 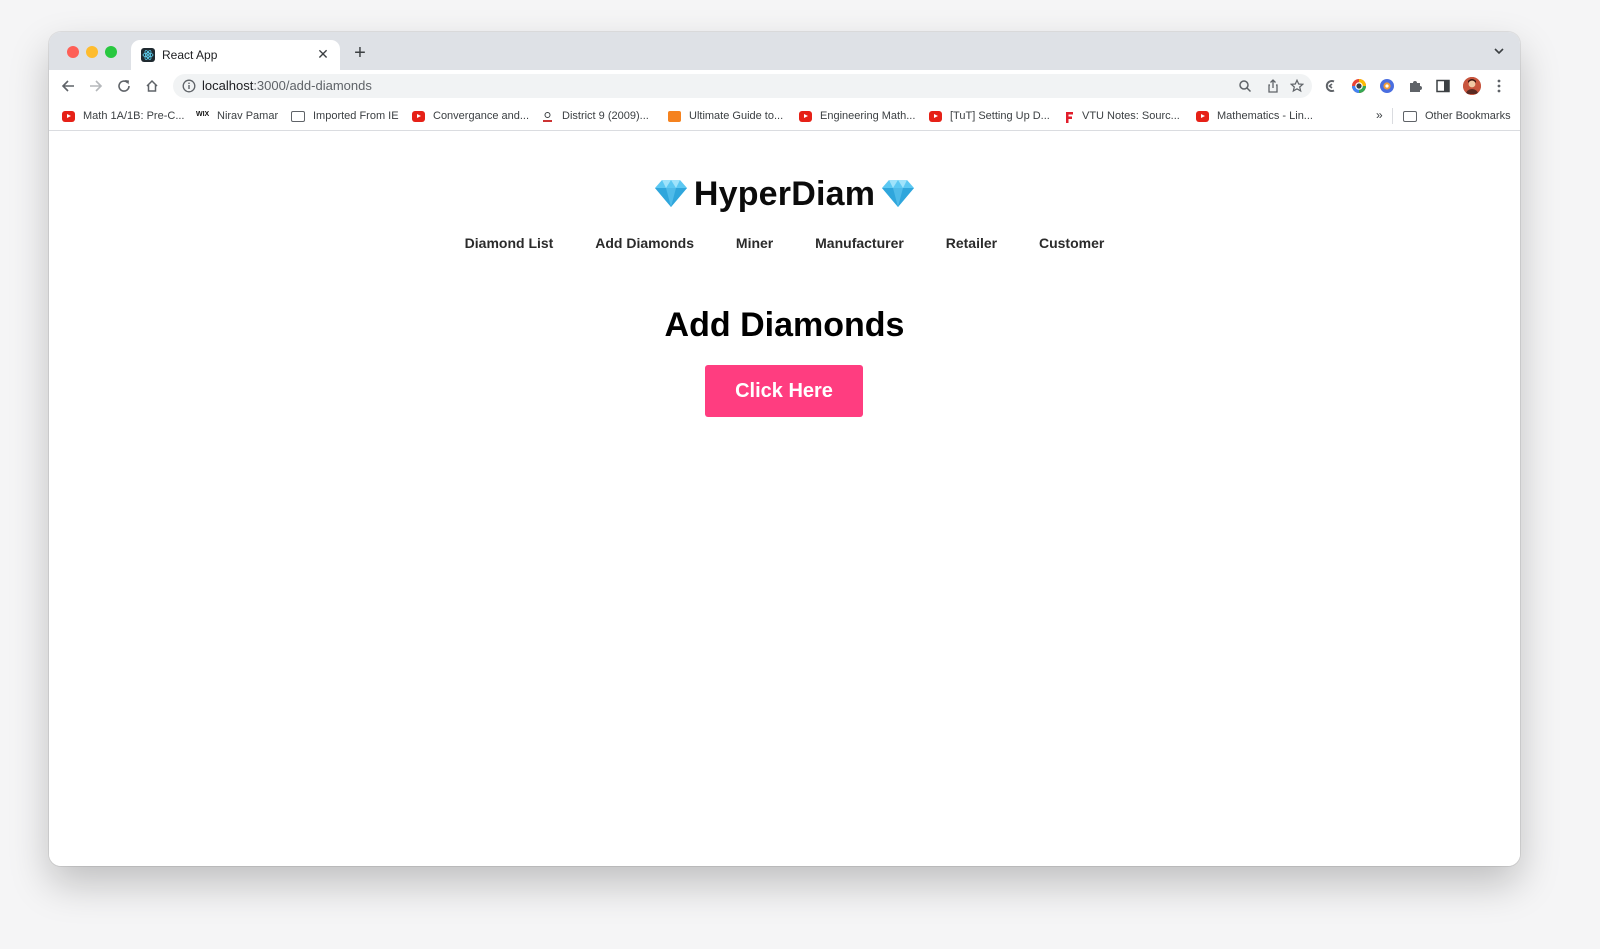 What do you see at coordinates (1499, 51) in the screenshot?
I see `chevron-down-icon` at bounding box center [1499, 51].